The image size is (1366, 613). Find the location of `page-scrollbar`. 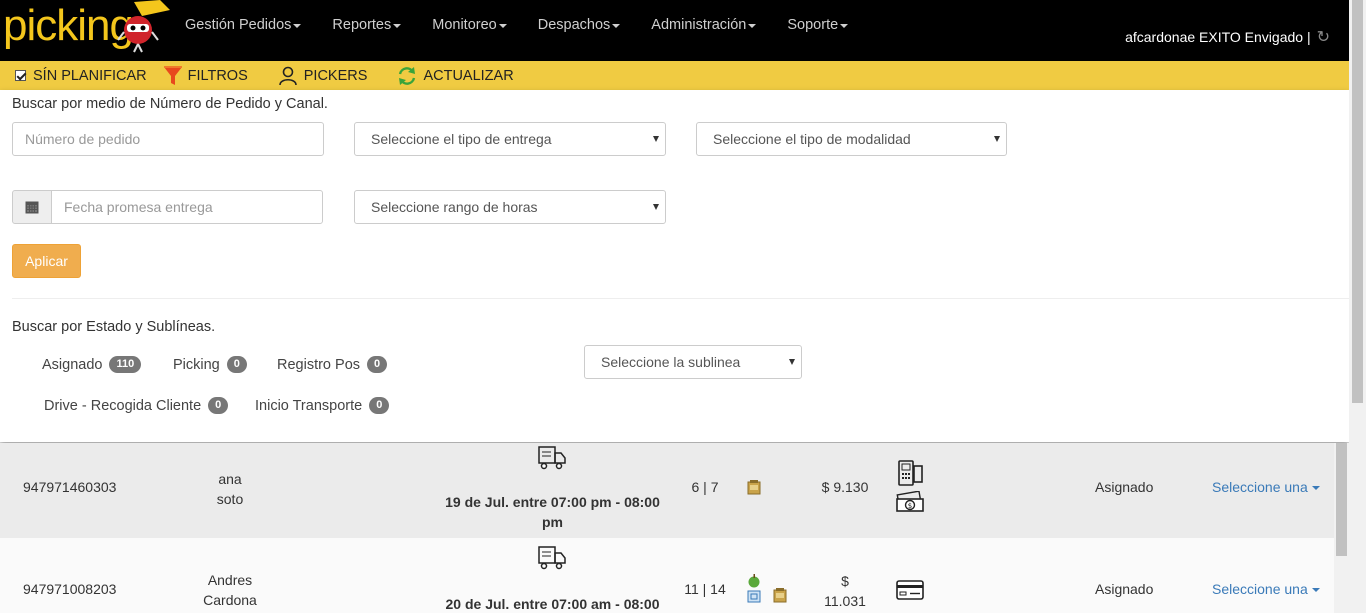

page-scrollbar is located at coordinates (1357, 306).